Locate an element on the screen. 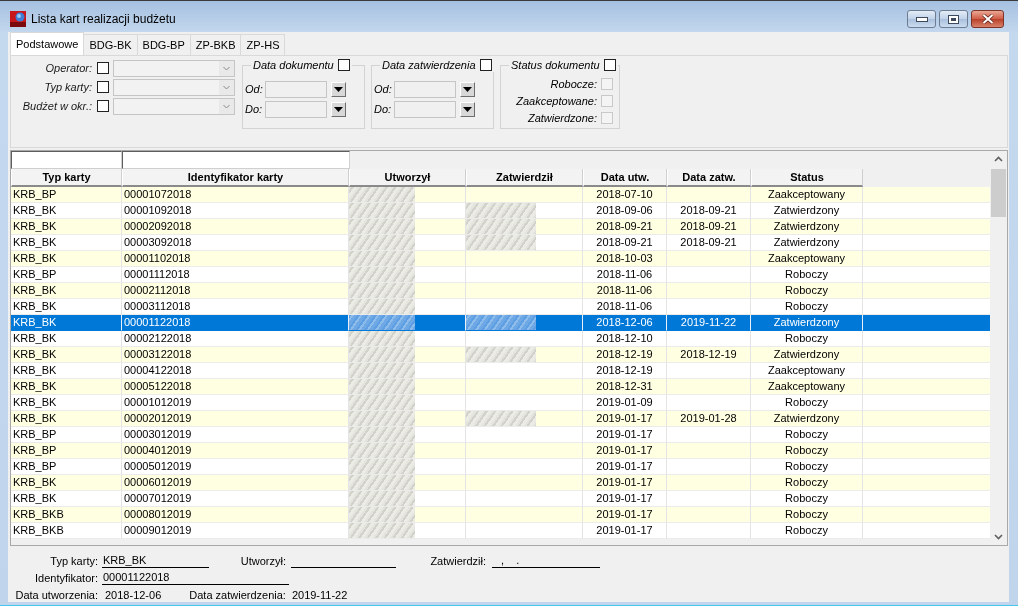 The height and width of the screenshot is (606, 1018). filter-label: Robocze: is located at coordinates (573, 83).